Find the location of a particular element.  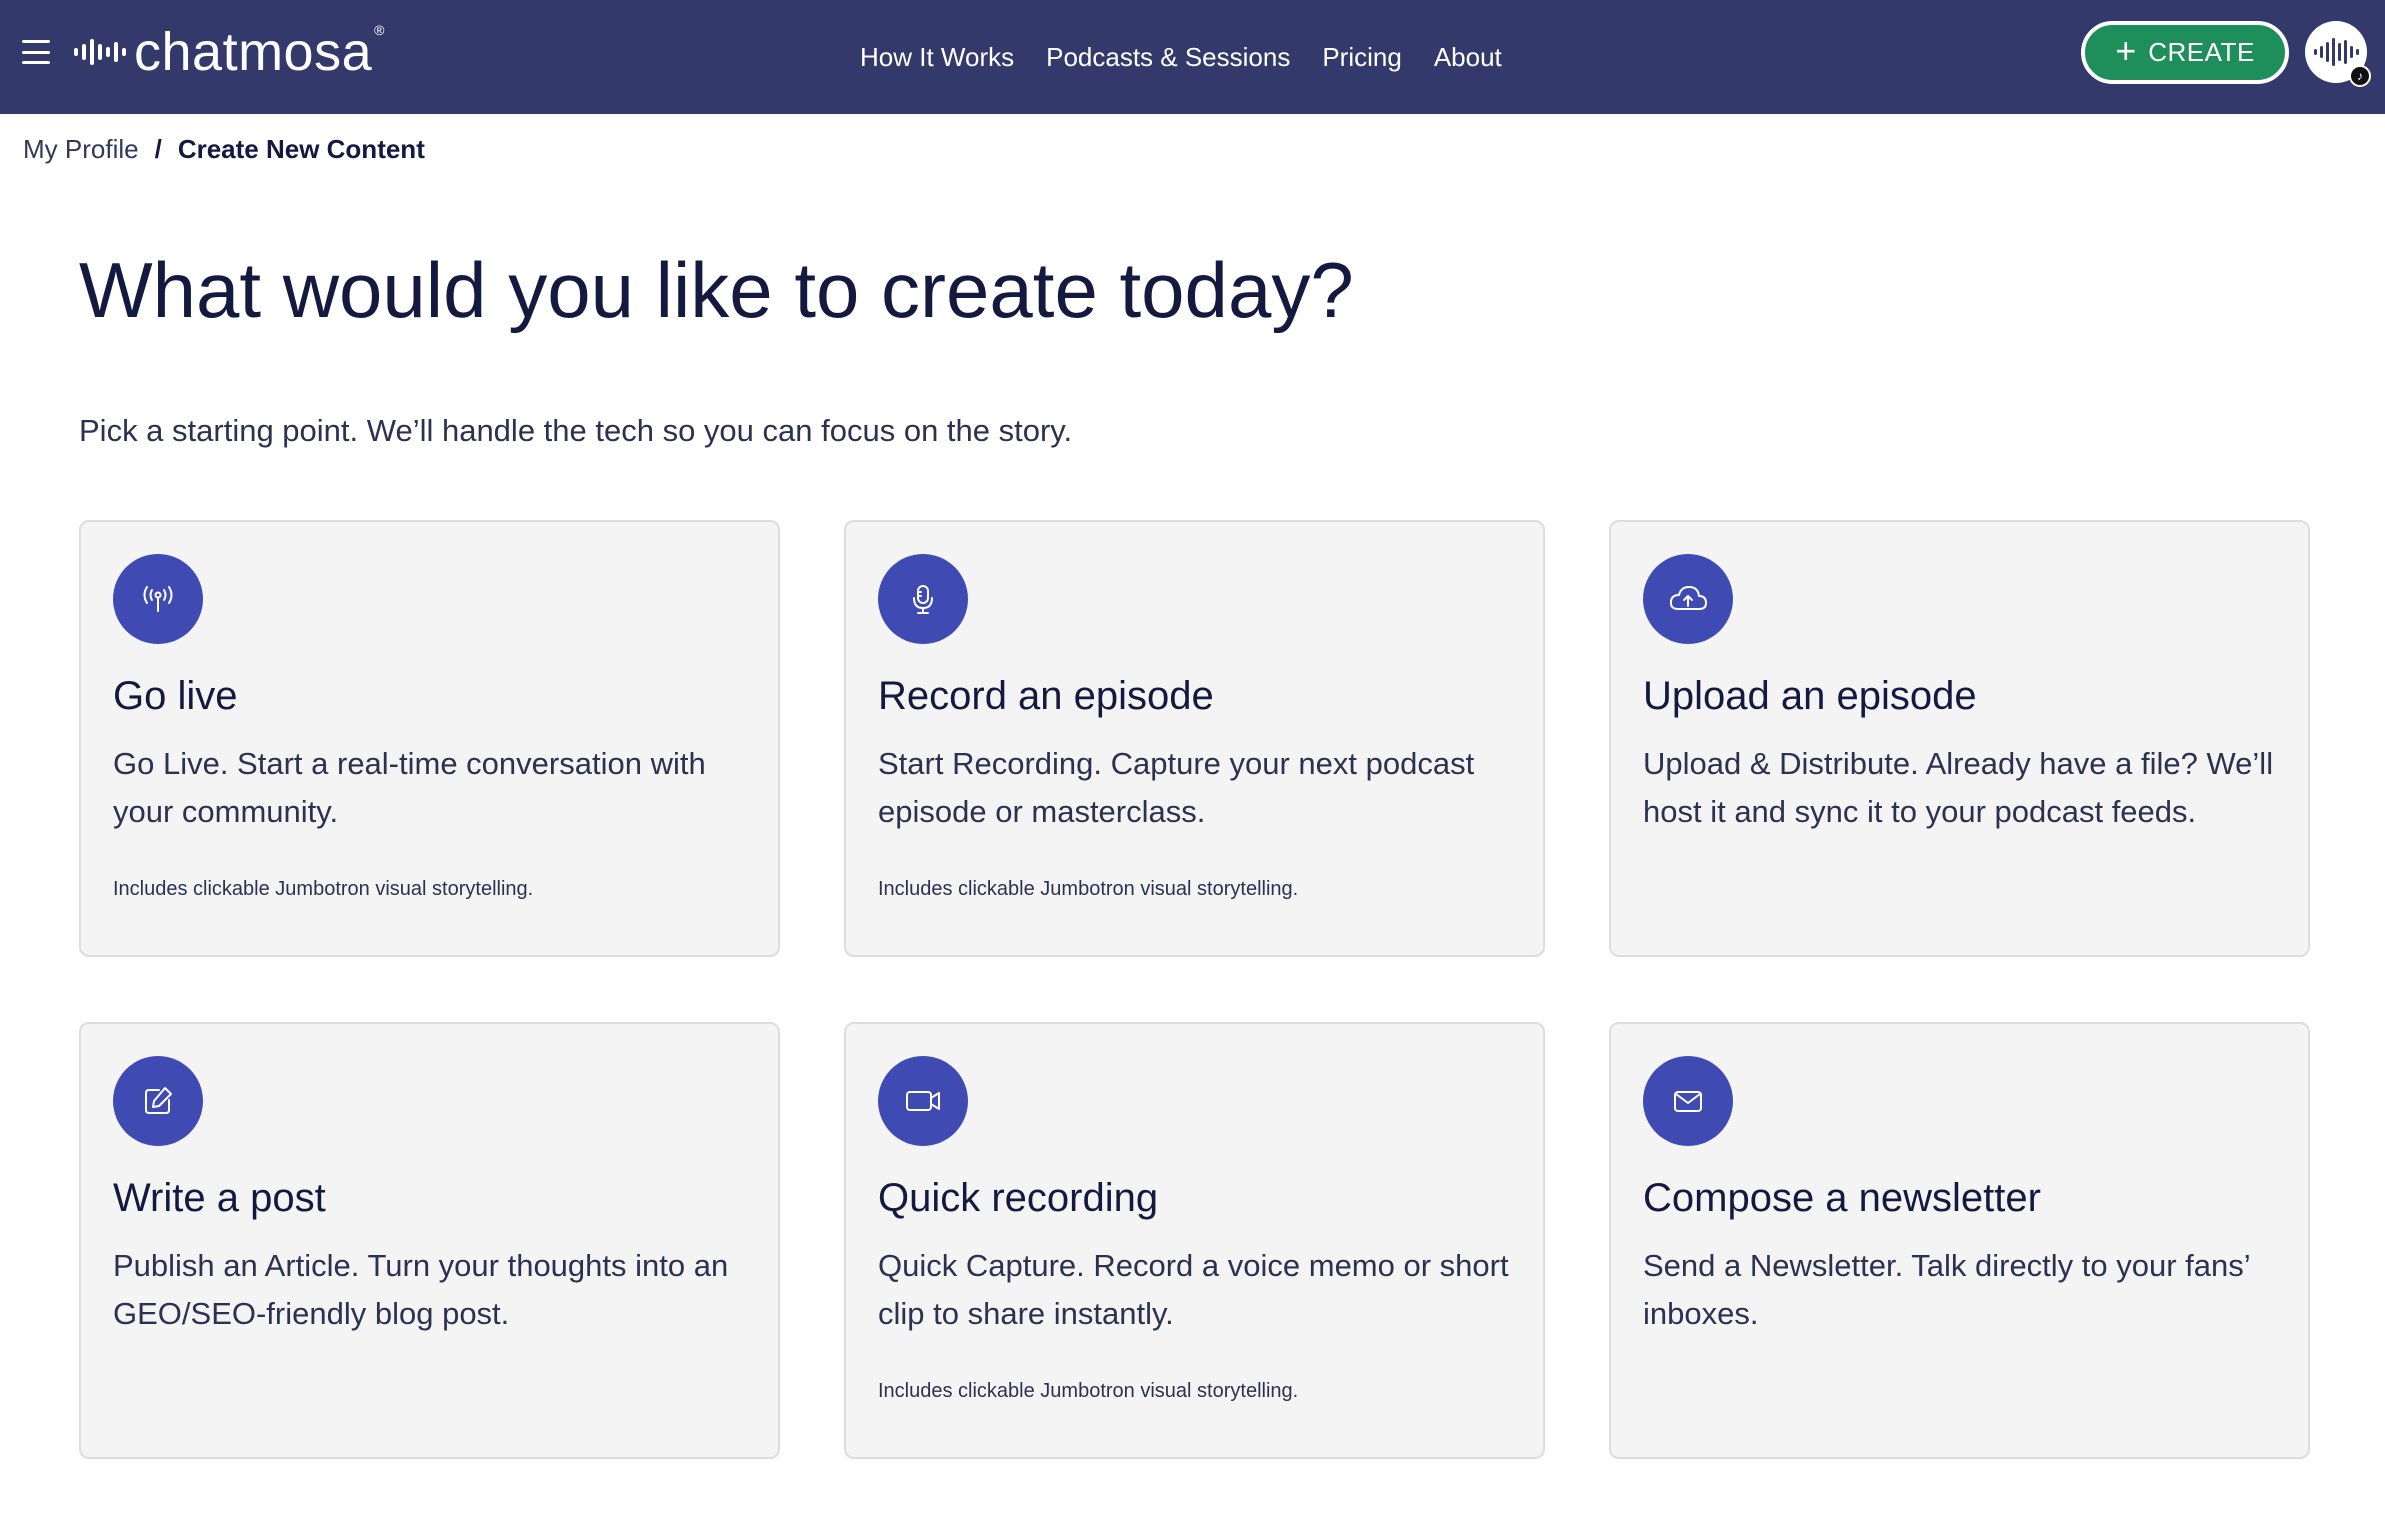

nav-link-podcasts-sessions: Podcasts & Sessions is located at coordinates (1168, 57).